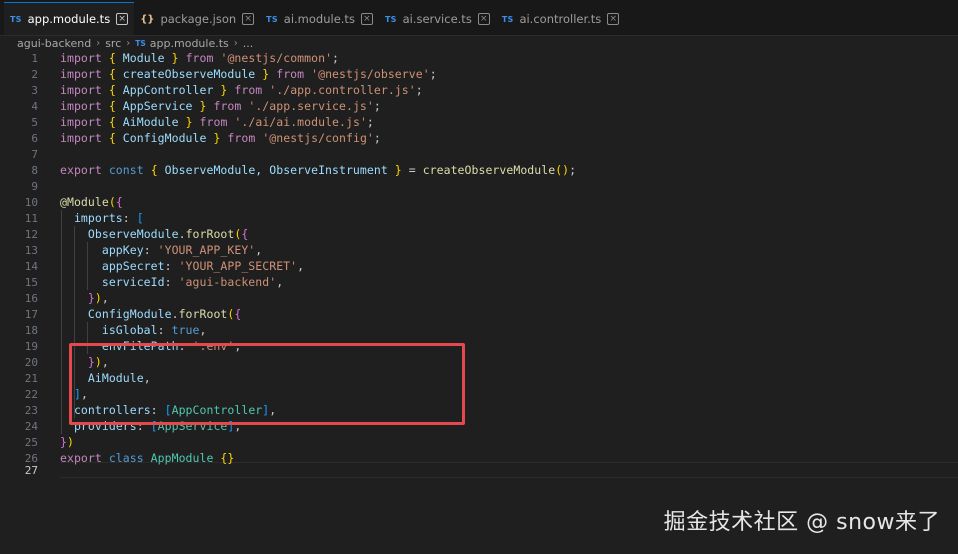 This screenshot has height=554, width=958. What do you see at coordinates (31, 442) in the screenshot?
I see `line-number: 25` at bounding box center [31, 442].